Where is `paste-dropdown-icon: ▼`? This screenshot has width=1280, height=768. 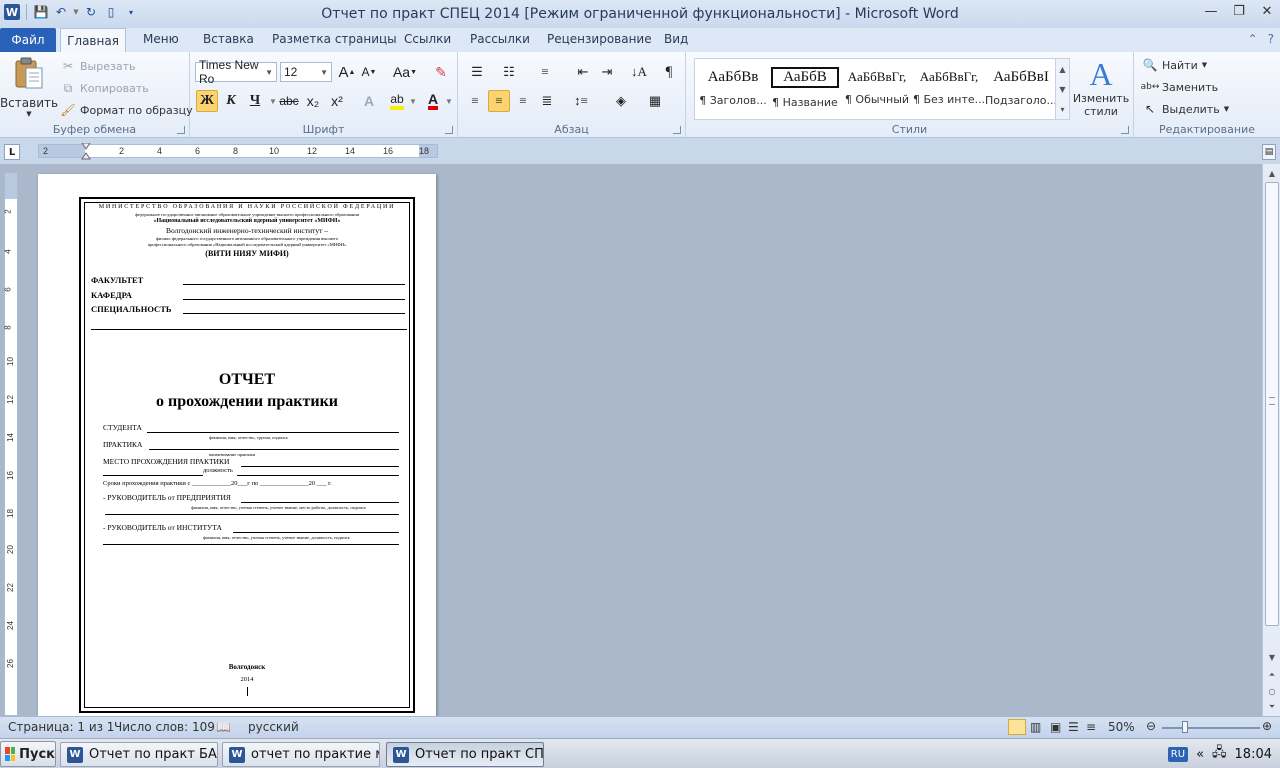 paste-dropdown-icon: ▼ is located at coordinates (28, 114).